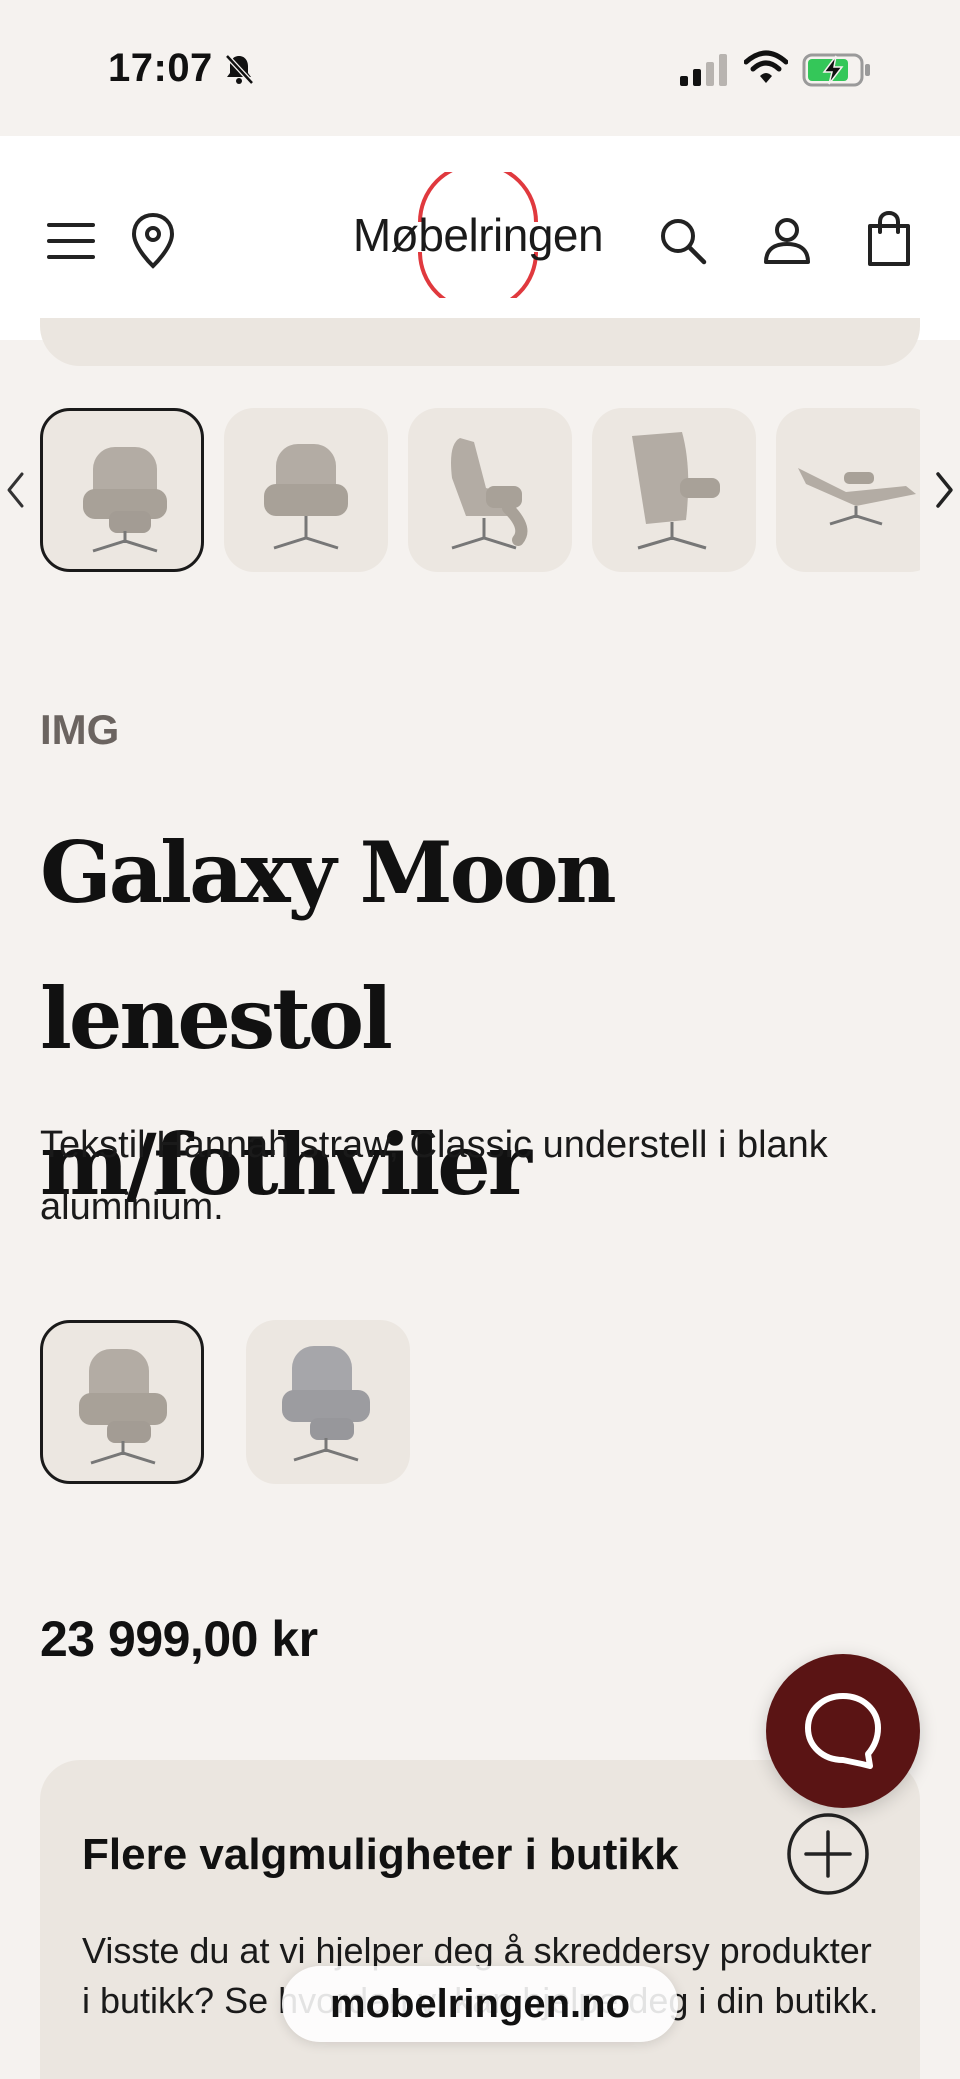 The image size is (960, 2079). I want to click on battery-charging-icon, so click(836, 70).